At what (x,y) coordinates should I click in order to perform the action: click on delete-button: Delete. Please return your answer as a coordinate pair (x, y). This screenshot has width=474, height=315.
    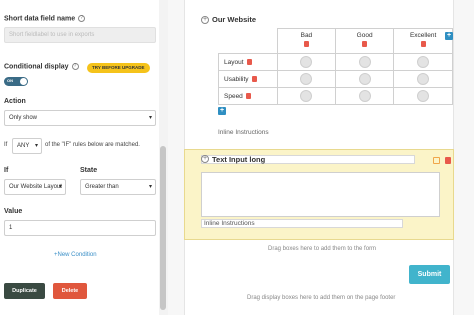
    Looking at the image, I should click on (70, 291).